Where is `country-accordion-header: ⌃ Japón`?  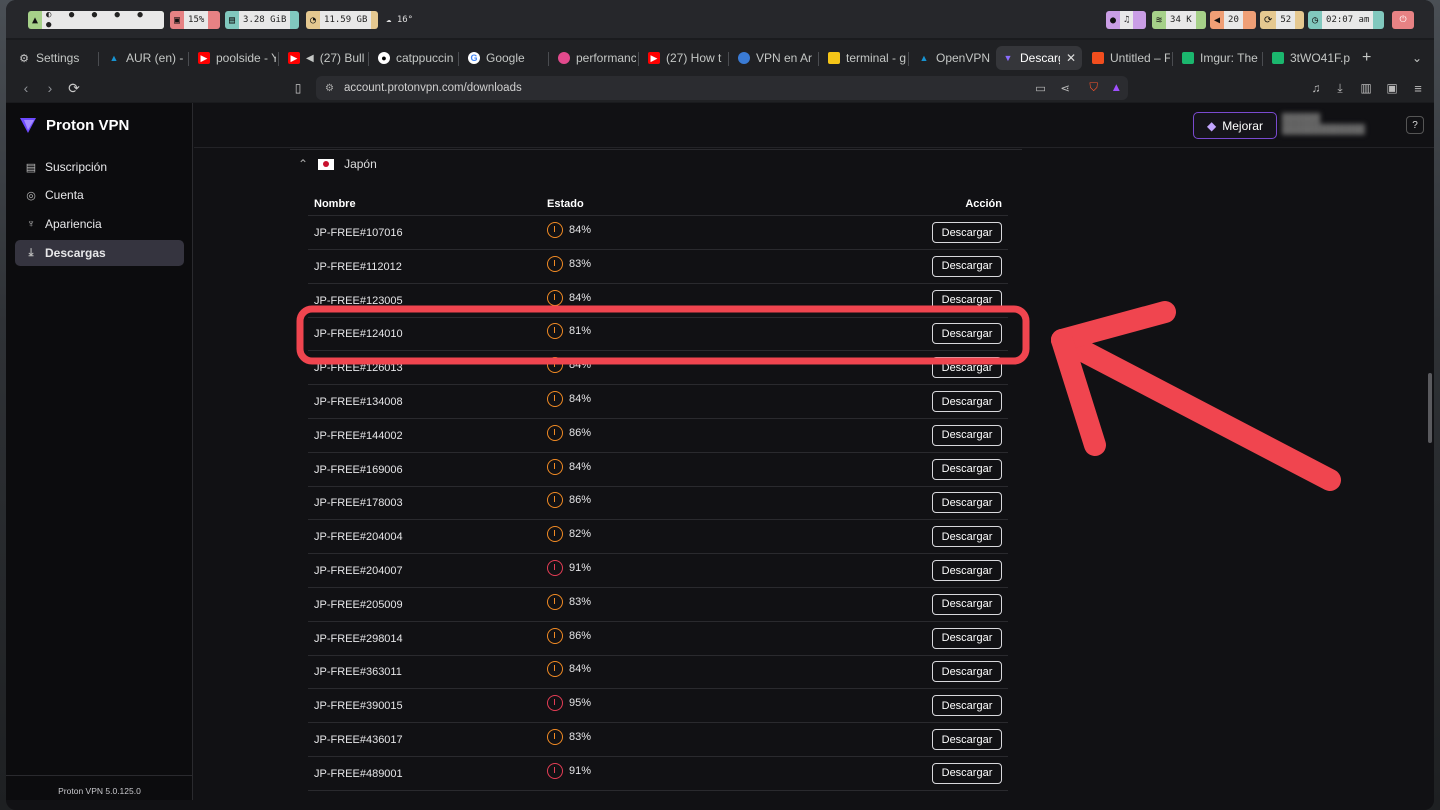
country-accordion-header: ⌃ Japón is located at coordinates (656, 163).